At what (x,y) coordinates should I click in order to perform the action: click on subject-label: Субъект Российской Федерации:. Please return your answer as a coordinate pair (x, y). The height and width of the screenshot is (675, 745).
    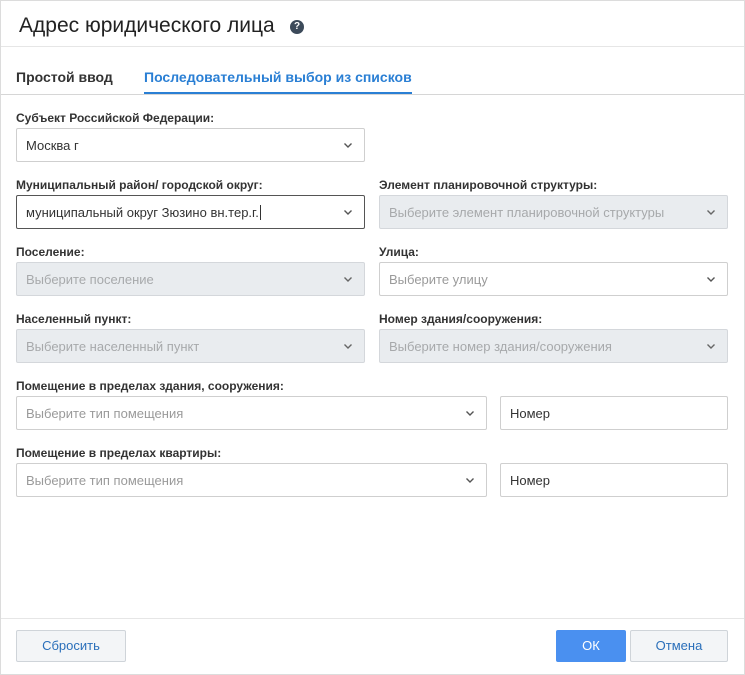
    Looking at the image, I should click on (115, 118).